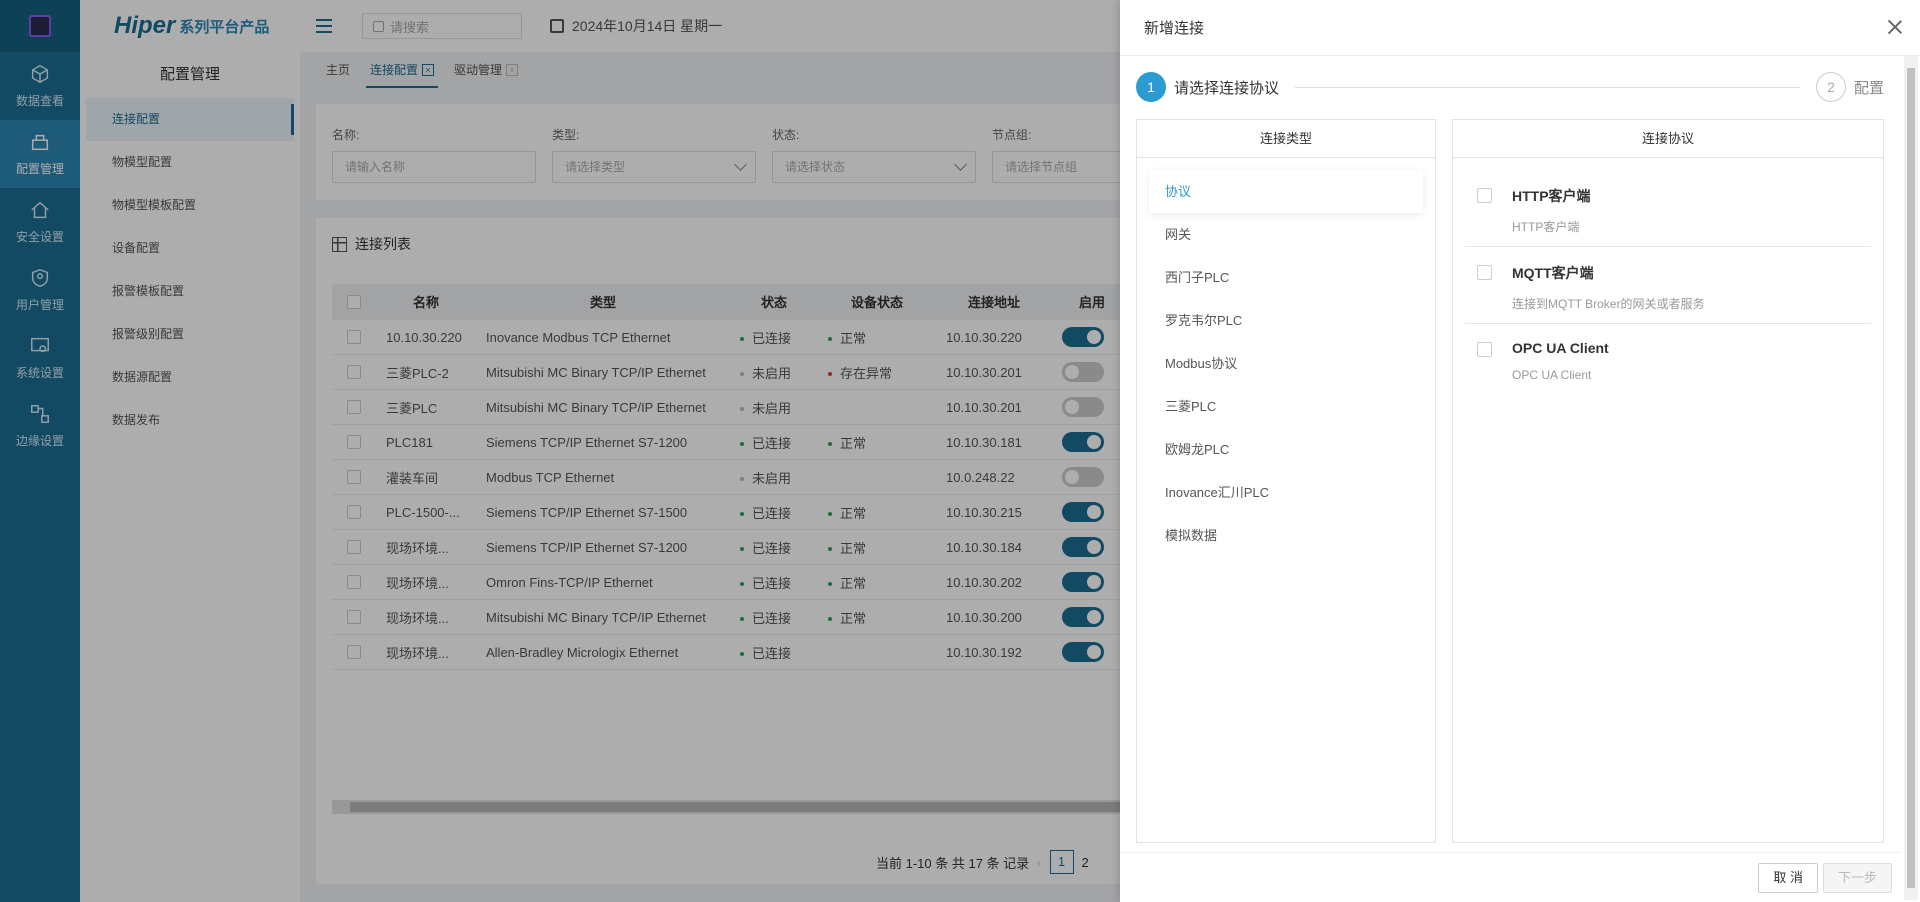 The width and height of the screenshot is (1920, 902). What do you see at coordinates (1286, 234) in the screenshot?
I see `connection-type-item: 网关` at bounding box center [1286, 234].